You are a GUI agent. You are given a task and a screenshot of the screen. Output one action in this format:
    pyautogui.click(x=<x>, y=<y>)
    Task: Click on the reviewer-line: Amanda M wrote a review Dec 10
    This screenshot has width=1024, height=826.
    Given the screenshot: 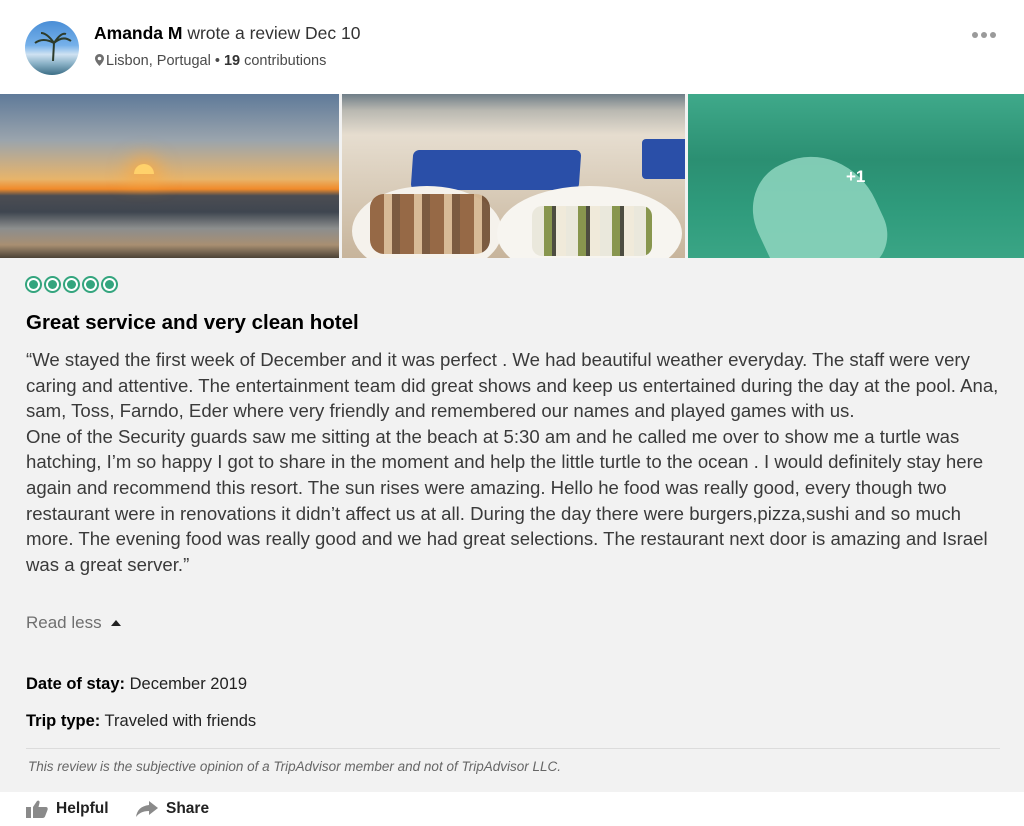 What is the action you would take?
    pyautogui.click(x=227, y=33)
    